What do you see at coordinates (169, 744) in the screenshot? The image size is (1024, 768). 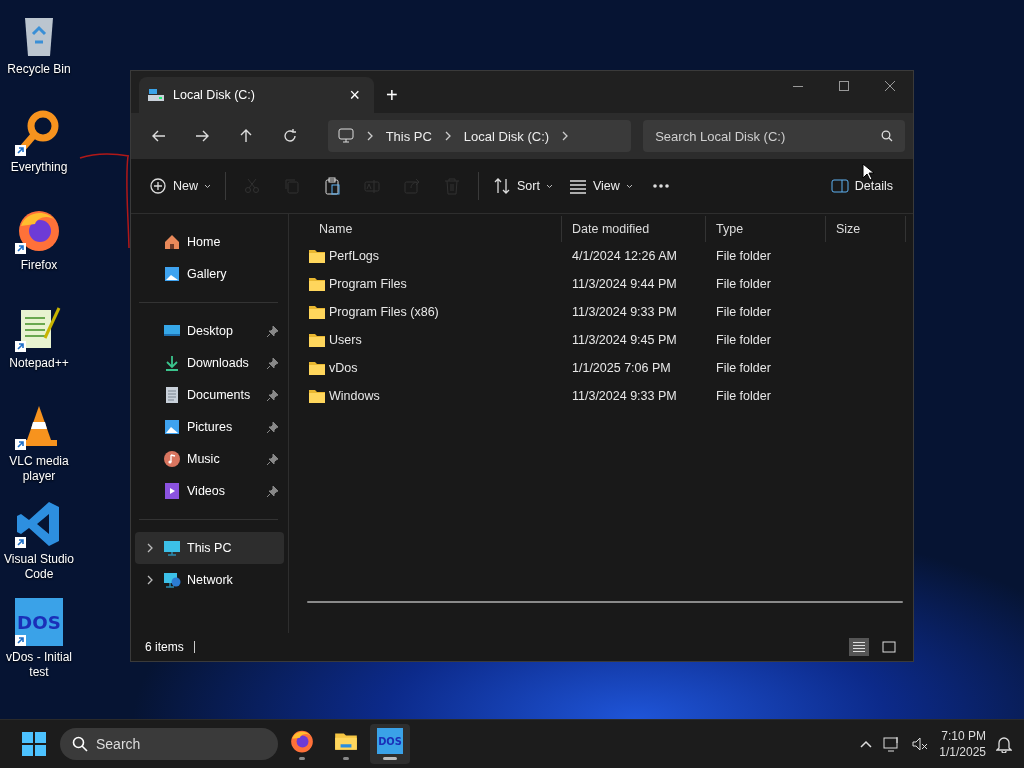 I see `taskbar-search-field: Search` at bounding box center [169, 744].